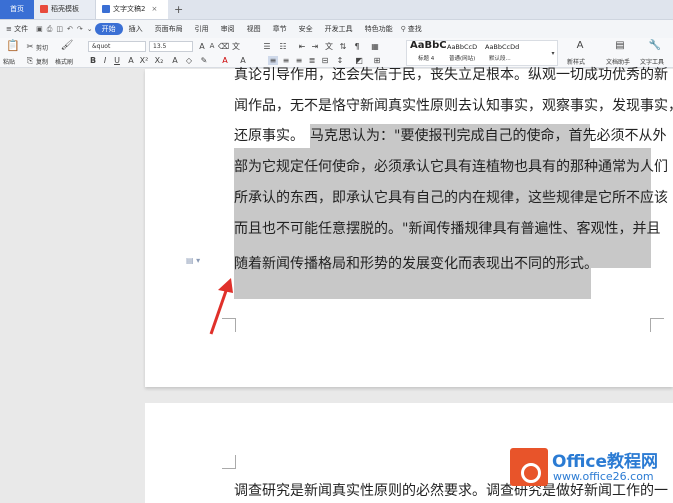  I want to click on style-heading4-sample: AaBbC, so click(428, 45).